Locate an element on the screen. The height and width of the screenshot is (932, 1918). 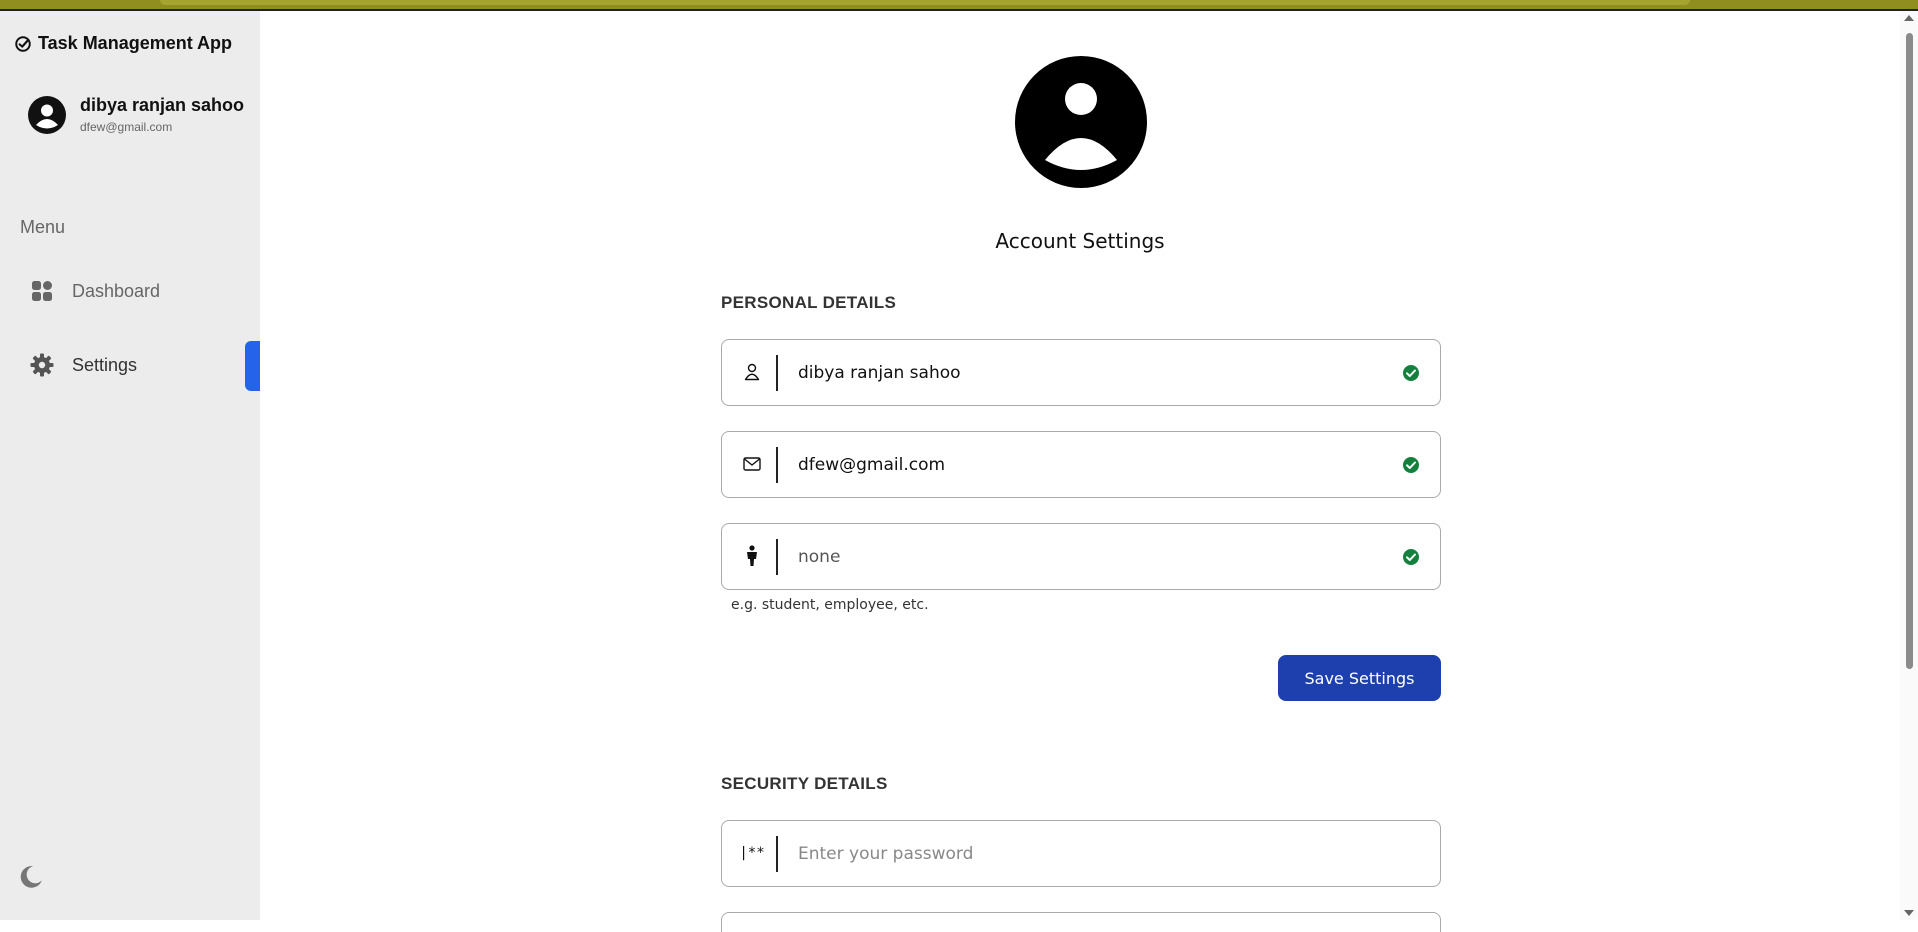
role-input is located at coordinates (1078, 556).